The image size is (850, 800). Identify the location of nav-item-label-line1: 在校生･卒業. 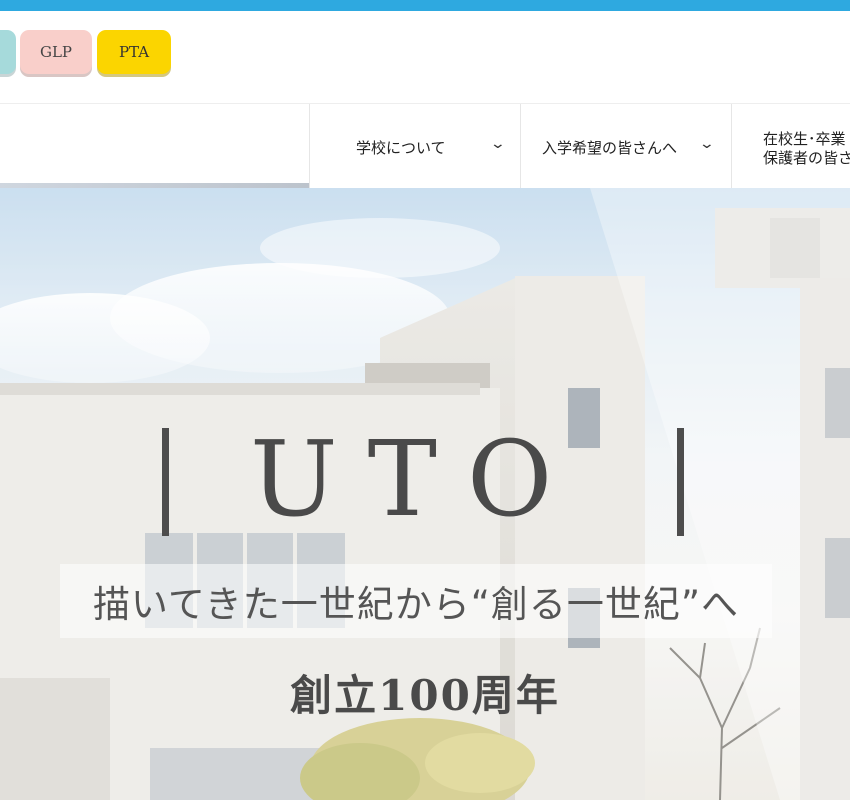
(804, 139).